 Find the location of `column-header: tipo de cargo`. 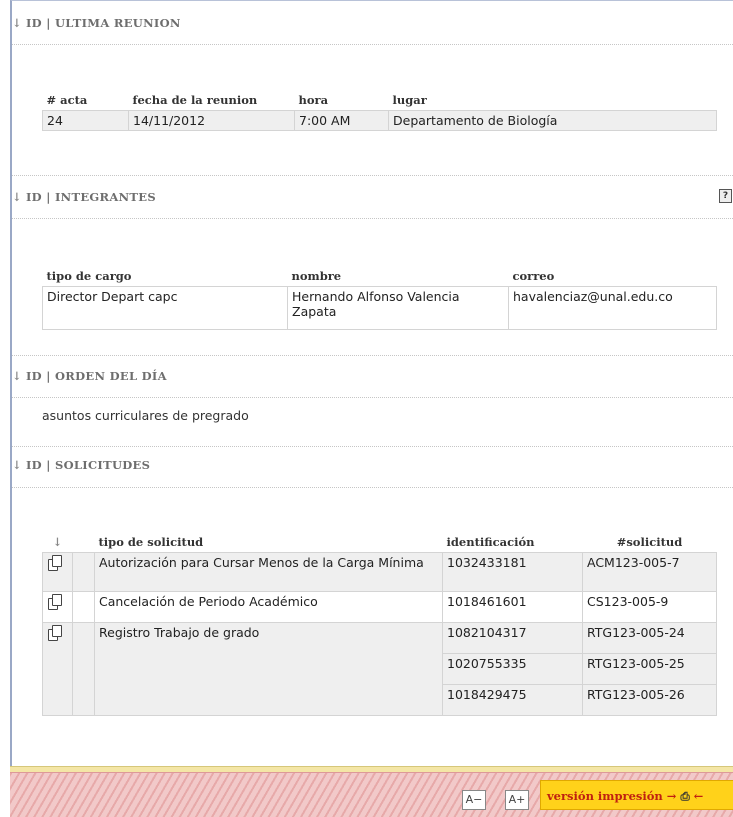

column-header: tipo de cargo is located at coordinates (89, 276).